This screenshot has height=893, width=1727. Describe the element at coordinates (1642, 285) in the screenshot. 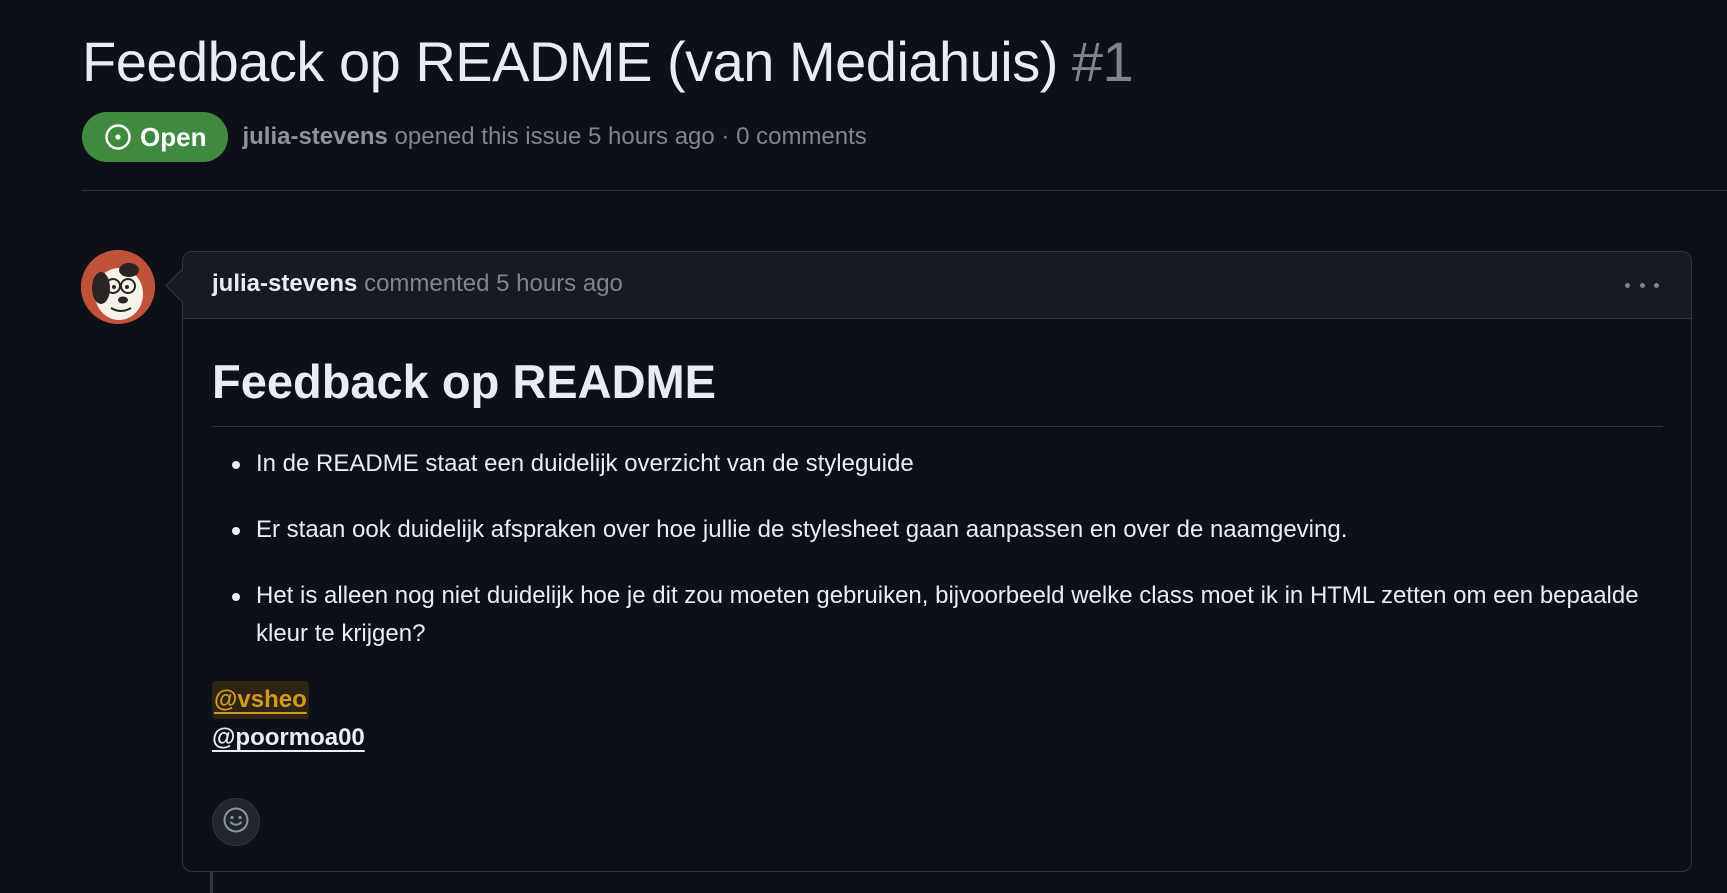

I see `kebab-horizontal-icon` at that location.